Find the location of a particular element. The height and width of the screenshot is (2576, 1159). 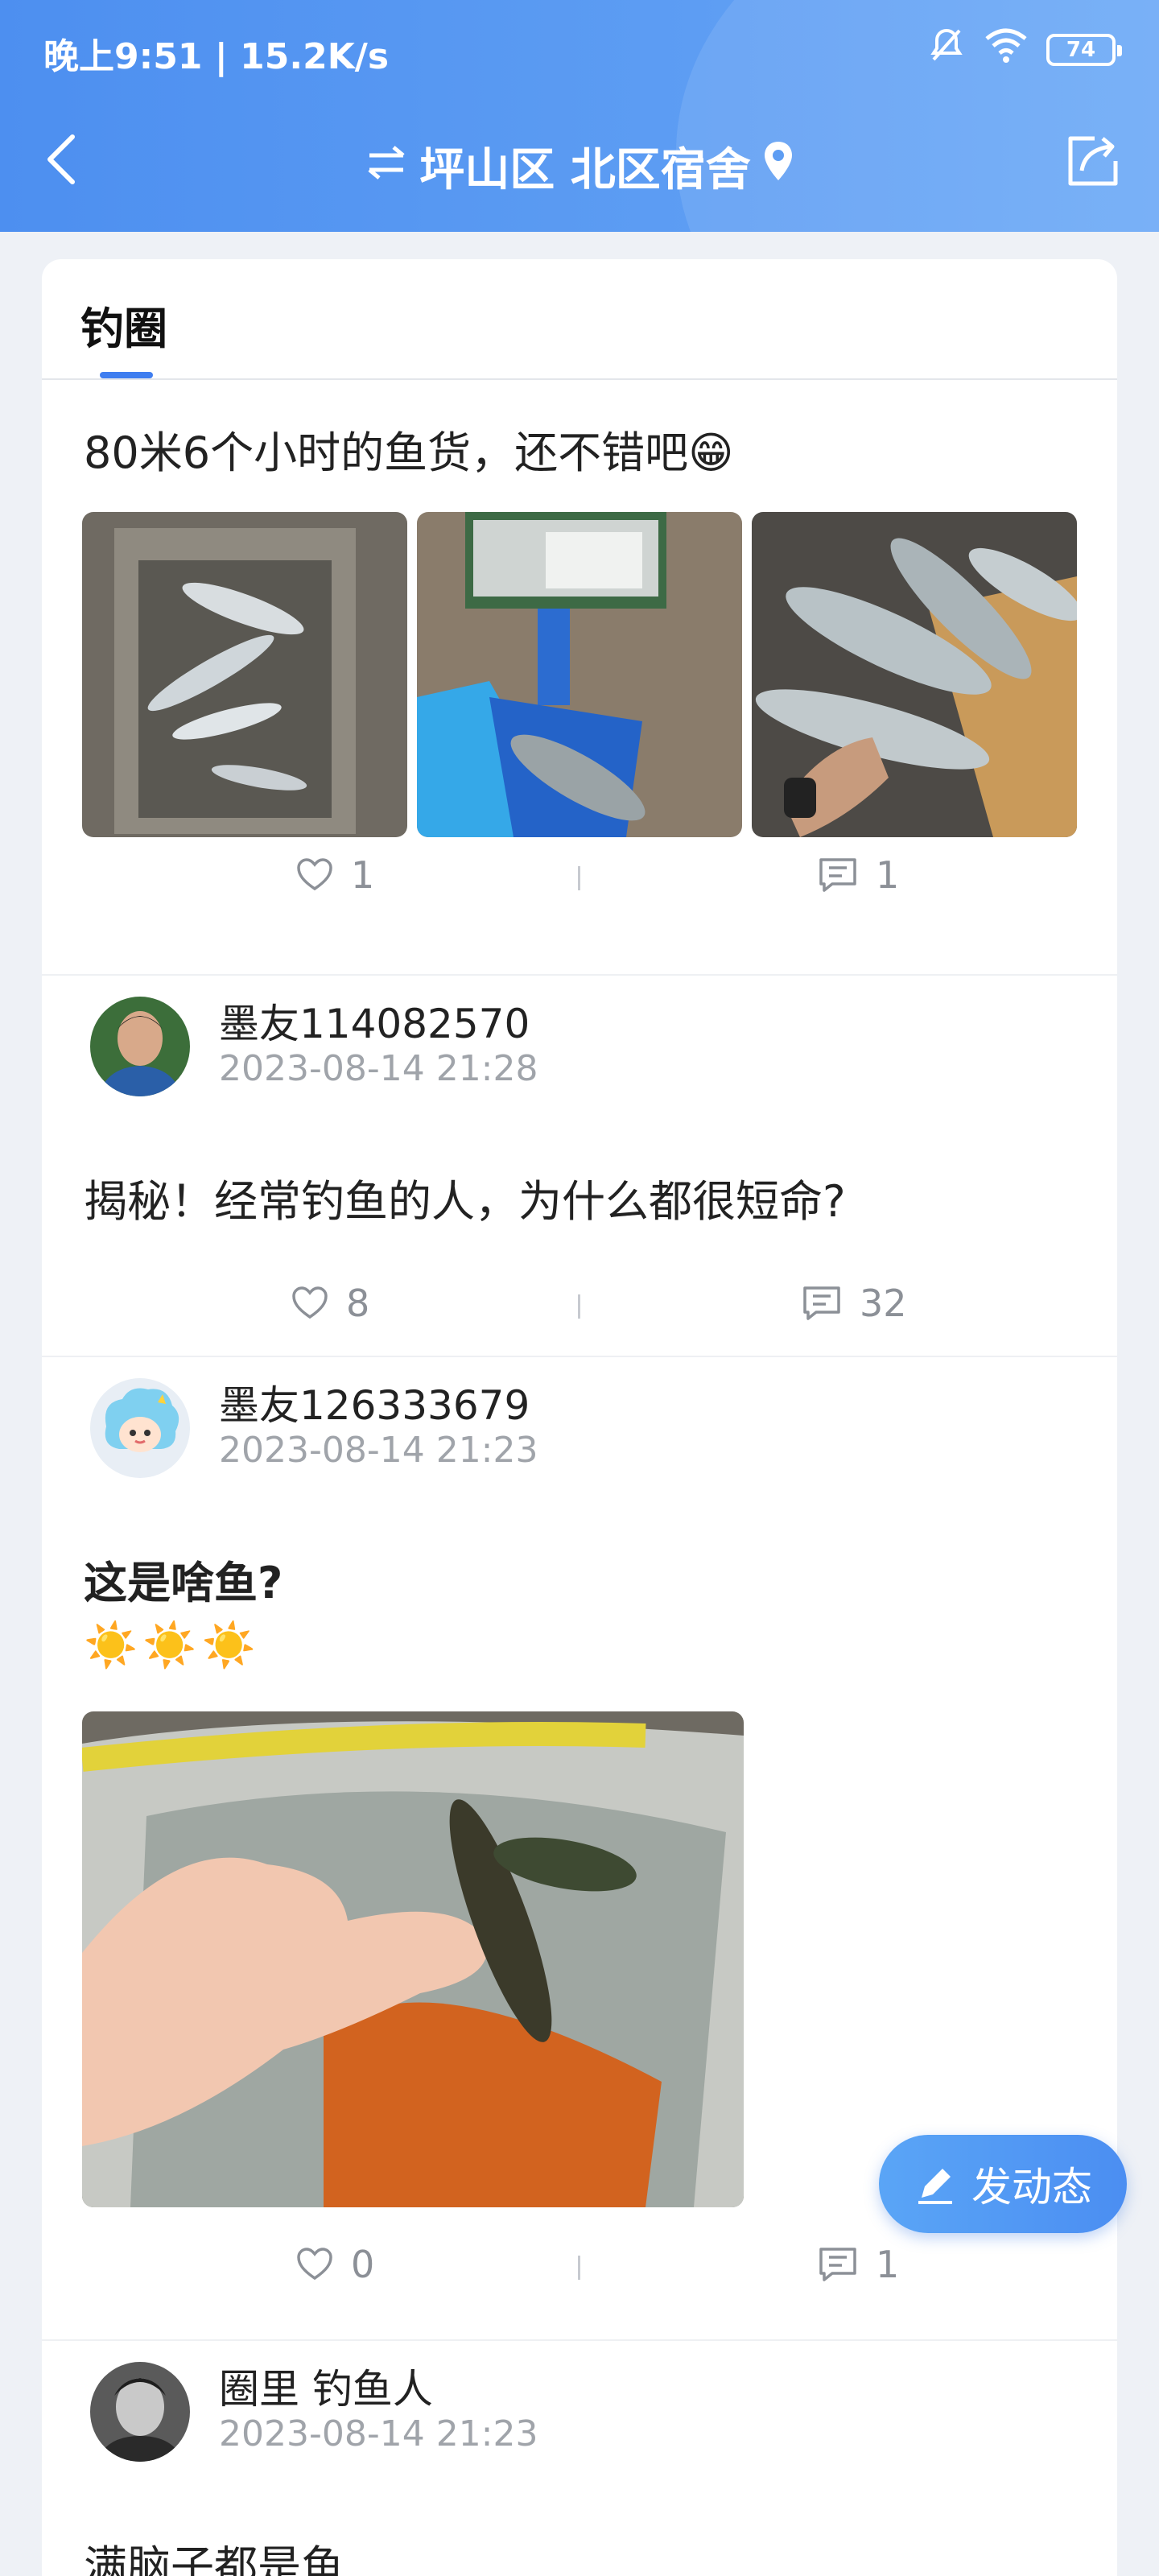

app-header: 晚上9:51 | 15.2K/s 74 坪山区 北区宿舍 is located at coordinates (579, 116).